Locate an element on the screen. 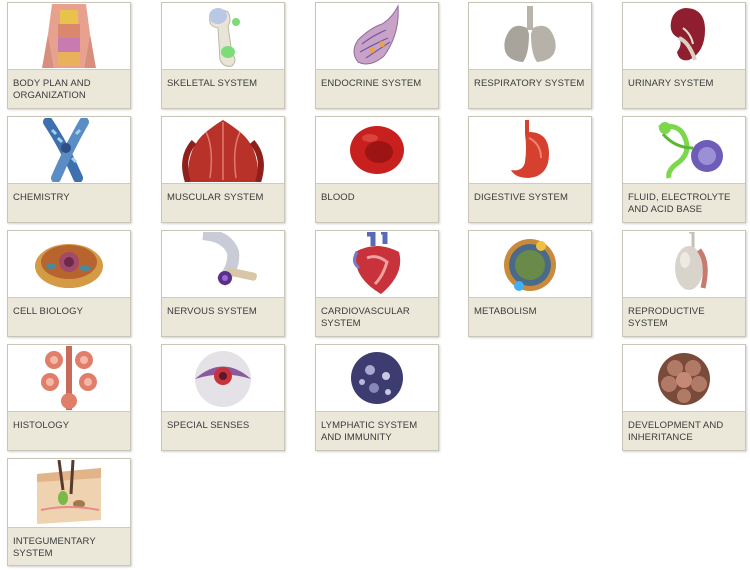 The height and width of the screenshot is (570, 750). tile-endocrine-system: ENDOCRINE SYSTEM is located at coordinates (377, 55).